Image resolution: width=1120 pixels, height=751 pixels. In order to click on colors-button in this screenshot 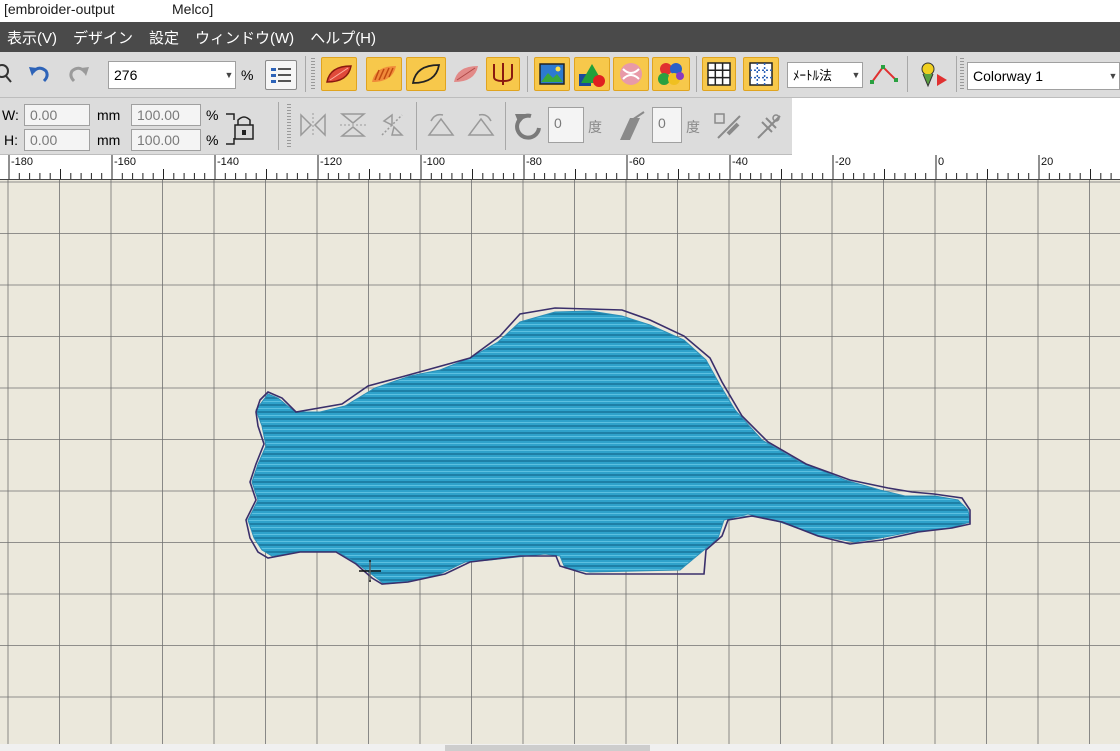, I will do `click(671, 74)`.